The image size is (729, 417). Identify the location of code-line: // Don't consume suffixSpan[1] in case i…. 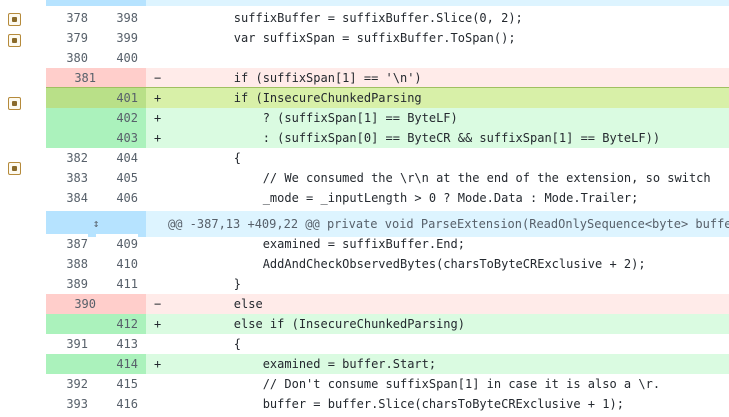
(418, 384).